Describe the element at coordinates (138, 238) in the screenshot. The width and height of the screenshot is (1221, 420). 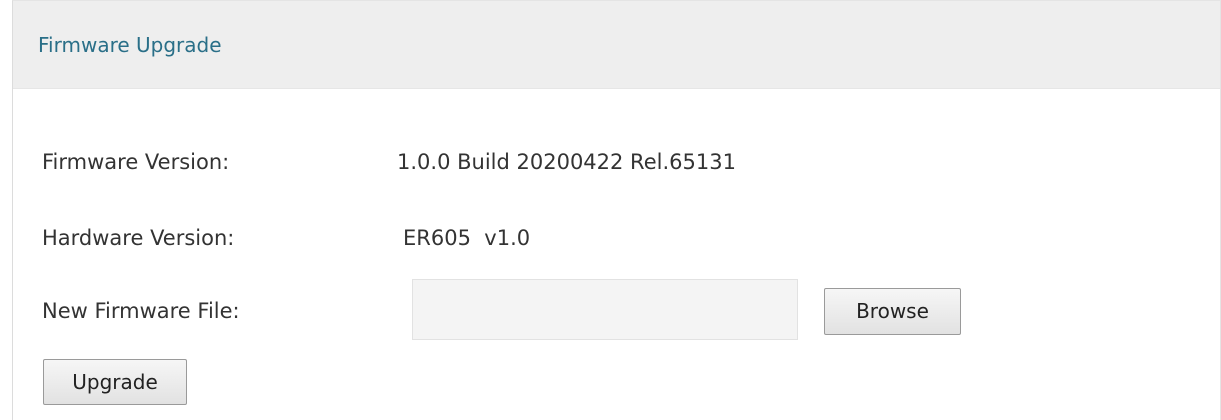
I see `hardware-version-label: Hardware Version:` at that location.